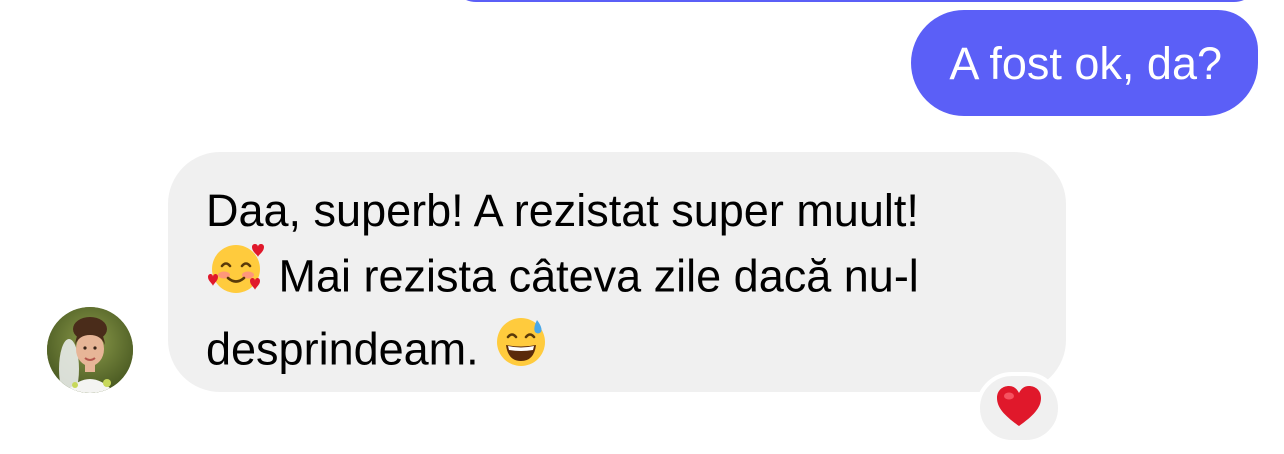 Image resolution: width=1284 pixels, height=454 pixels. I want to click on smiling-face-with-hearts-icon, so click(236, 275).